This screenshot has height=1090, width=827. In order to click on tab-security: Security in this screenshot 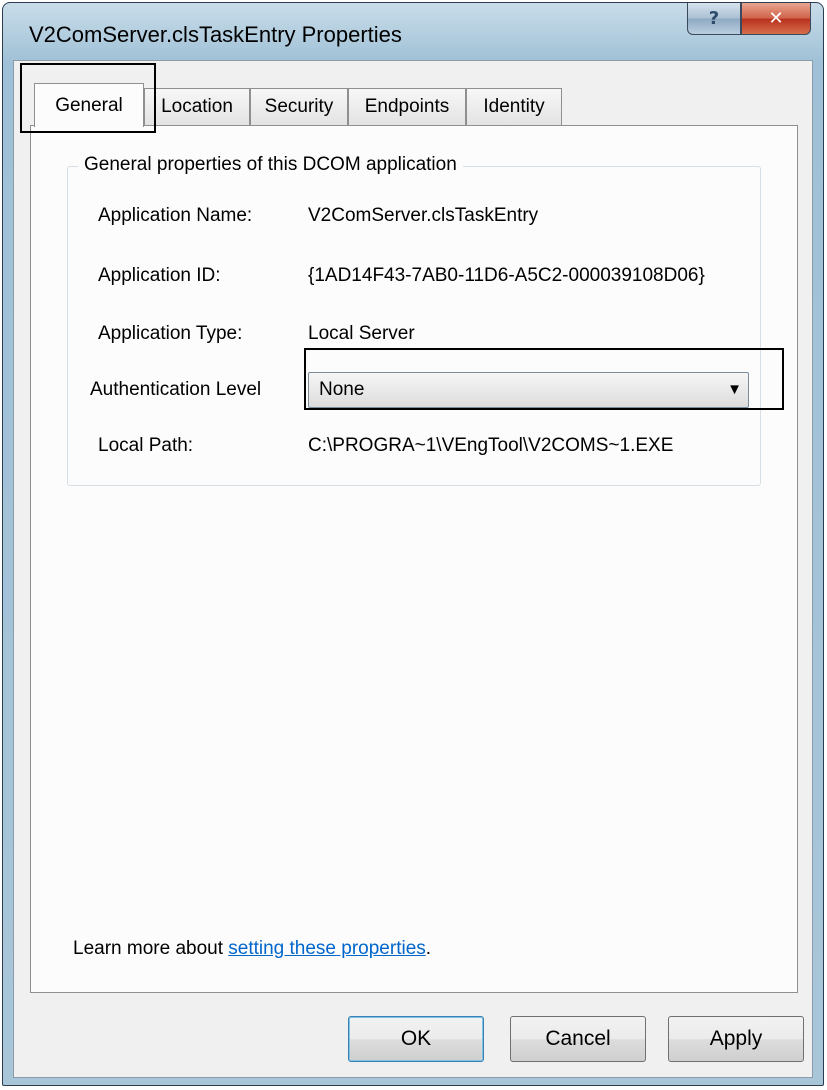, I will do `click(299, 106)`.